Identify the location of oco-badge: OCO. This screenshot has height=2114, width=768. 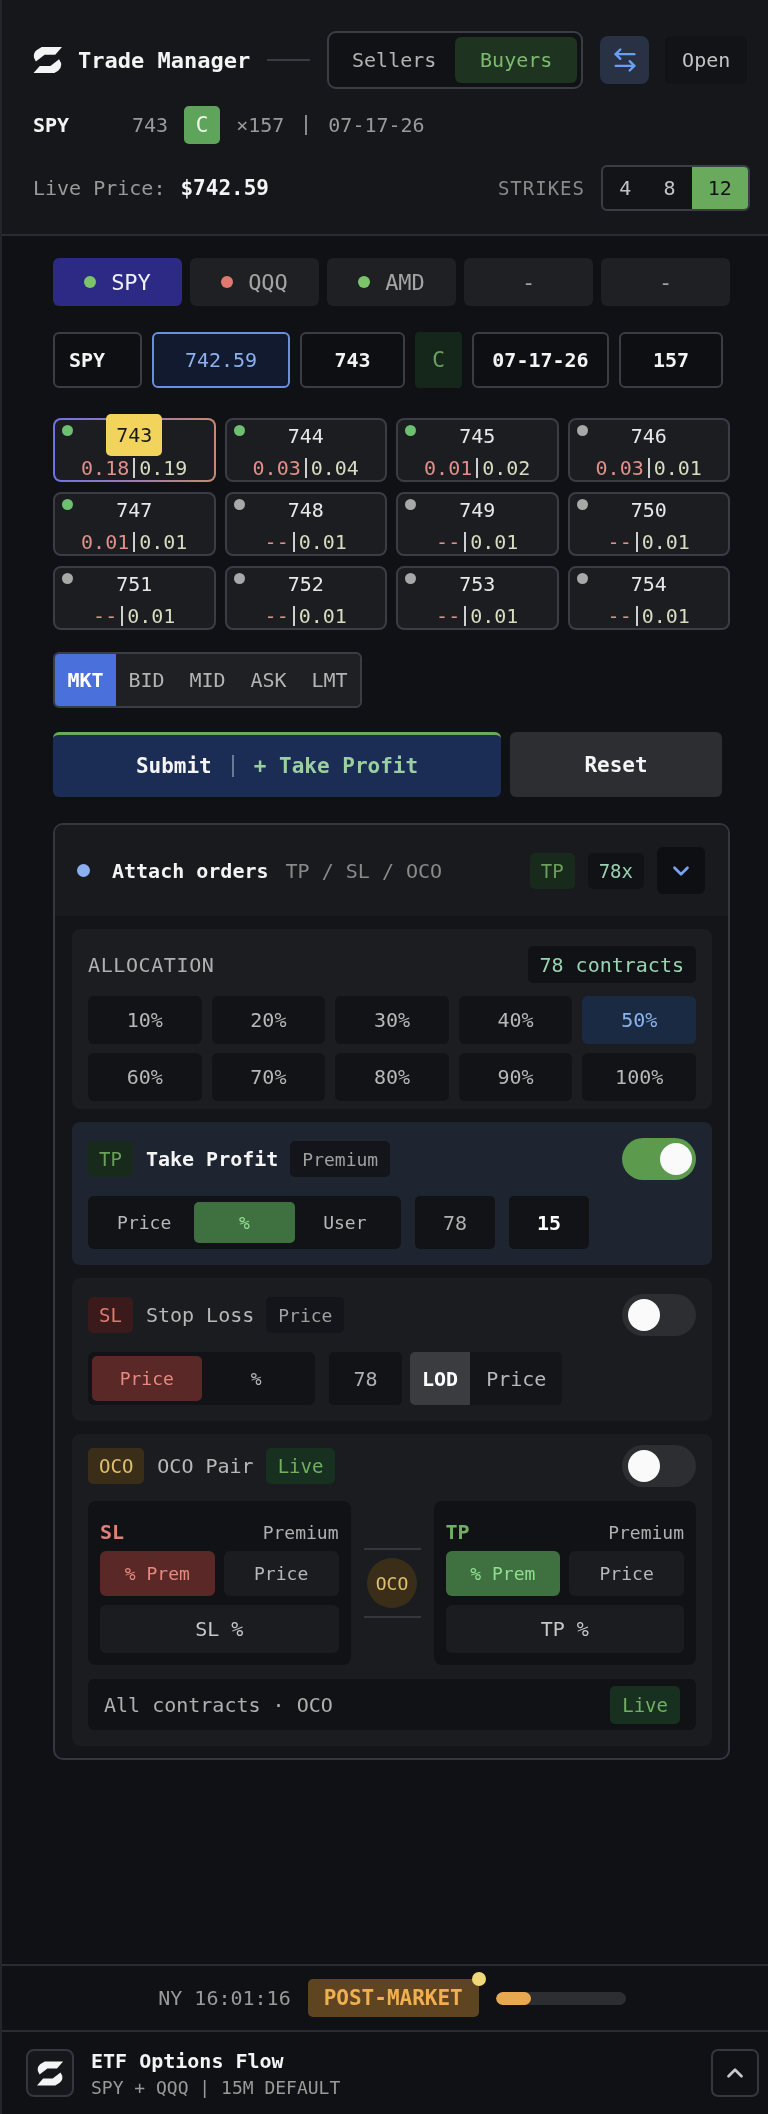
(116, 1466).